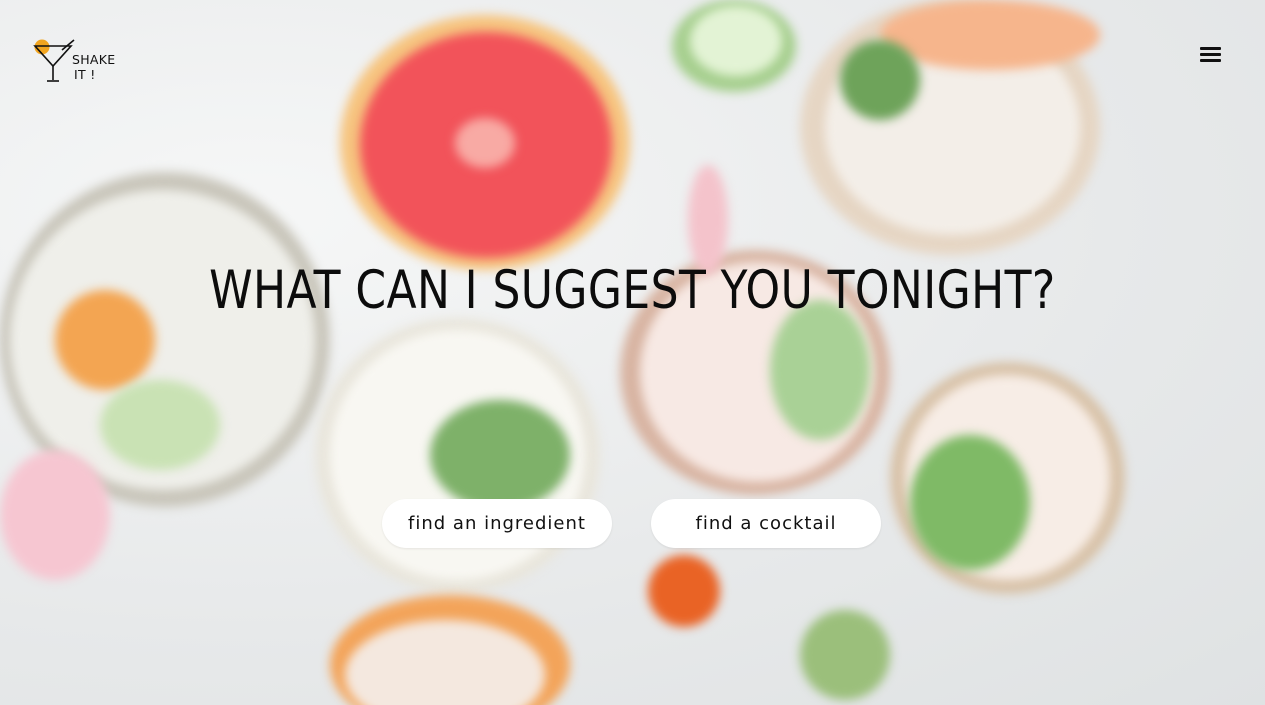 The height and width of the screenshot is (705, 1265). I want to click on brand-logo: SHAKE IT !, so click(82, 62).